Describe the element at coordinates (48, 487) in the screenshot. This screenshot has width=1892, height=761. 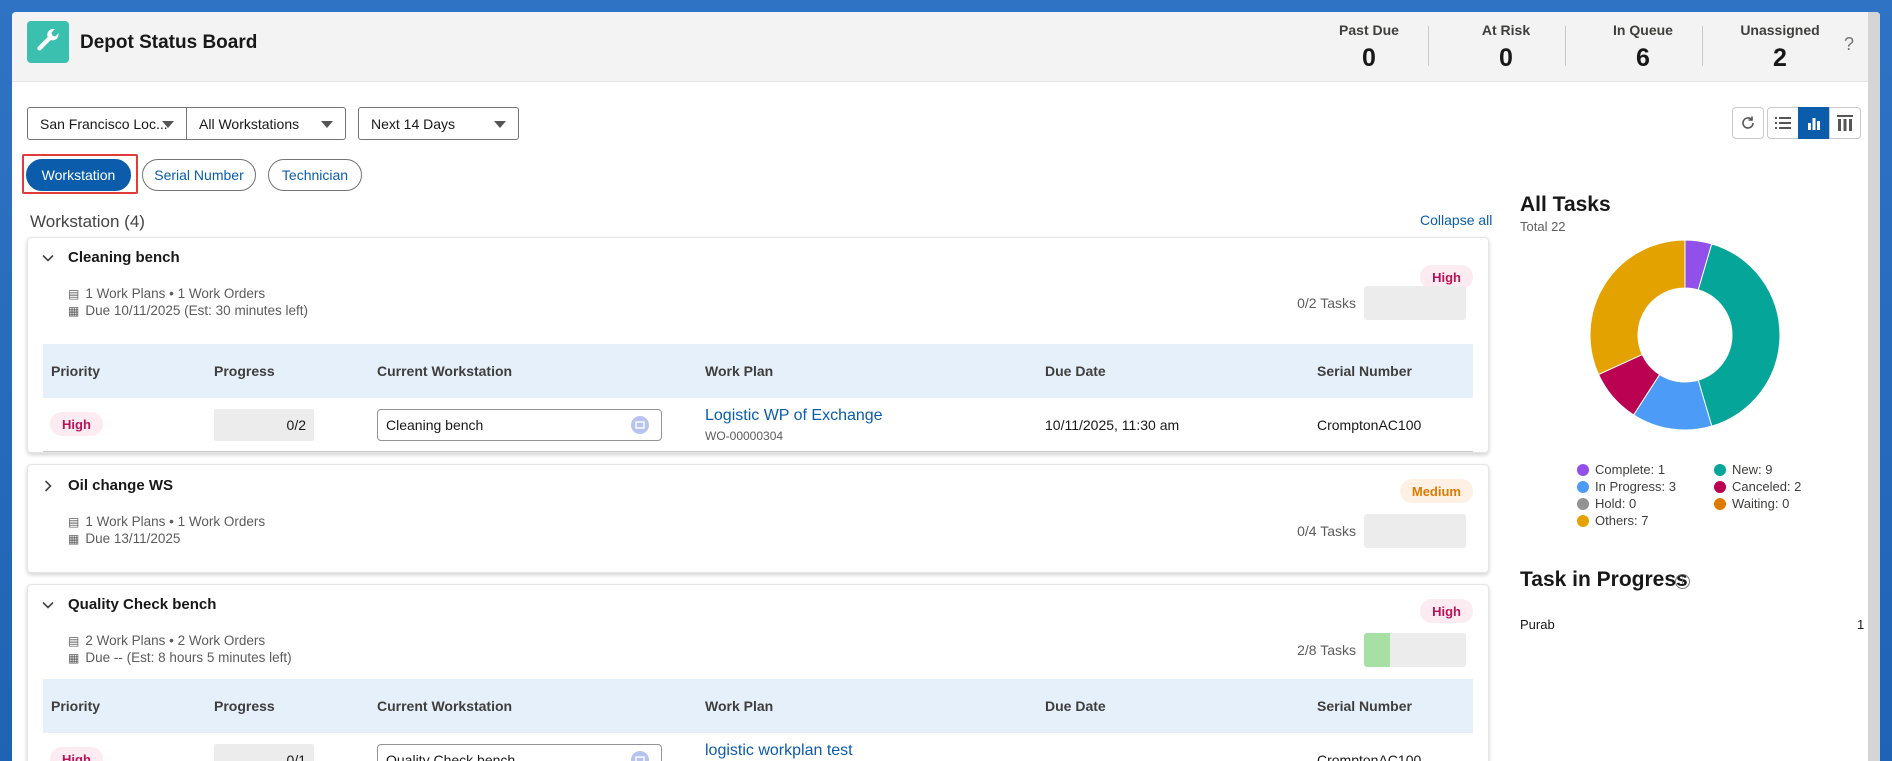
I see `chevron-right-icon` at that location.